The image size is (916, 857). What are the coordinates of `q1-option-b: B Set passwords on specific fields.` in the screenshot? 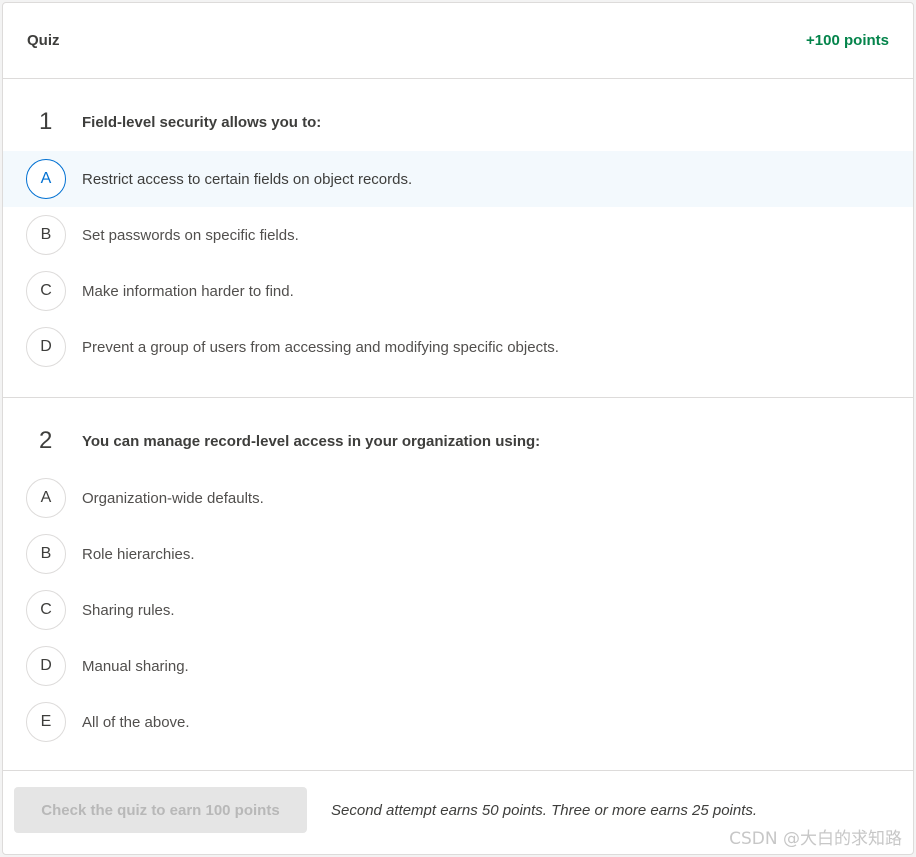 It's located at (458, 235).